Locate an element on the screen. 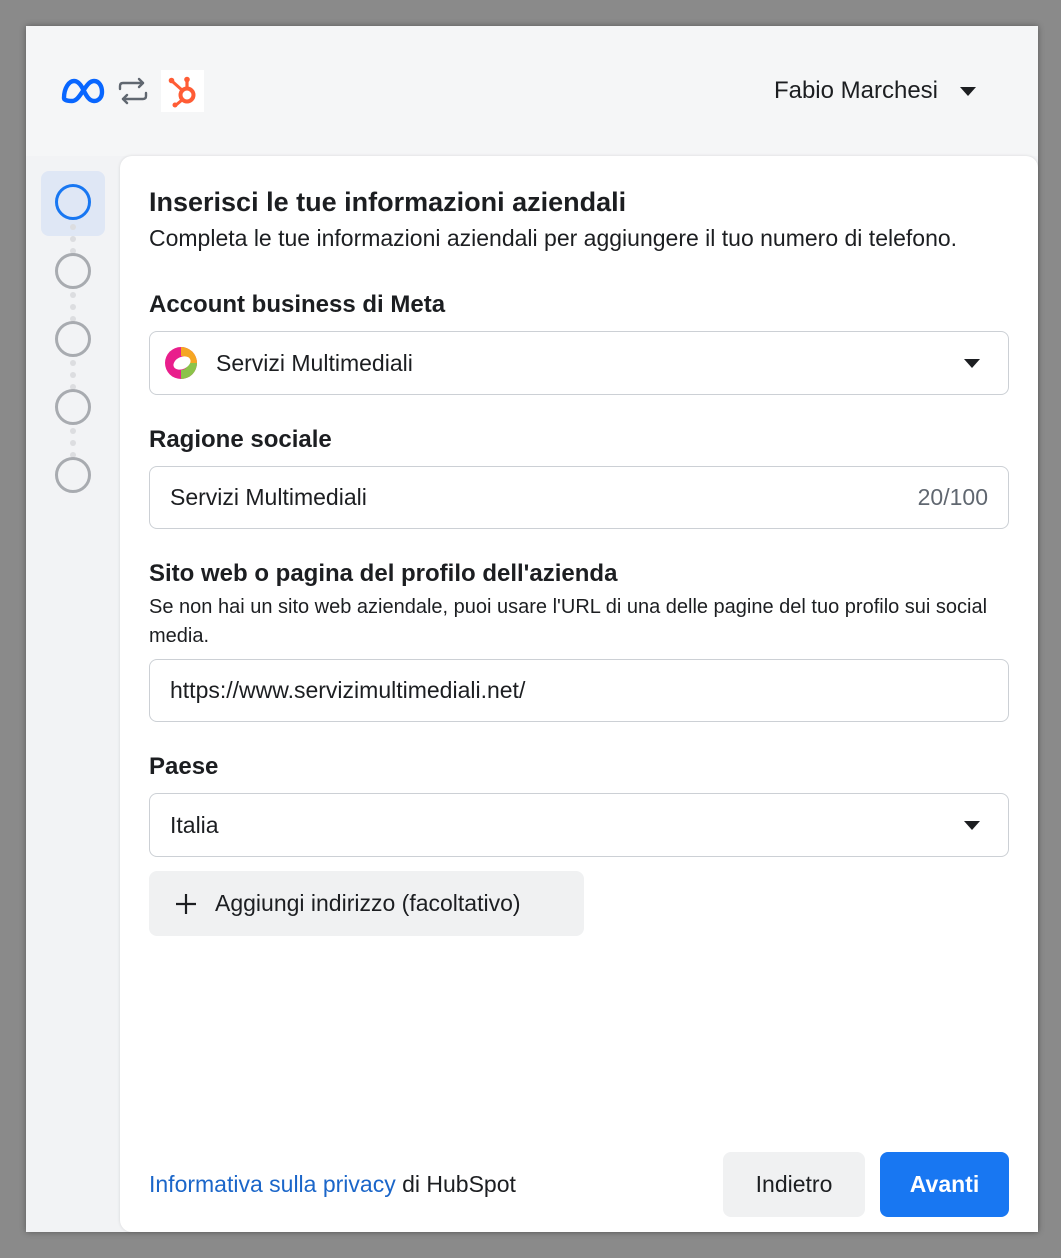  privacy-policy-link: Informativa sulla privacy is located at coordinates (272, 1184).